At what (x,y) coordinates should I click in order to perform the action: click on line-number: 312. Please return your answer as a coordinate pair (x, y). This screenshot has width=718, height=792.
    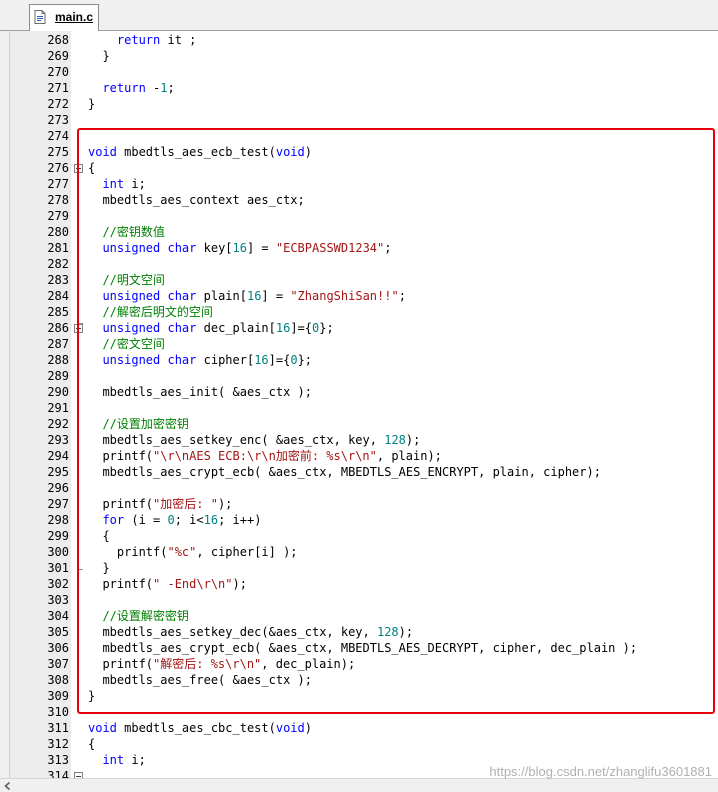
    Looking at the image, I should click on (58, 744).